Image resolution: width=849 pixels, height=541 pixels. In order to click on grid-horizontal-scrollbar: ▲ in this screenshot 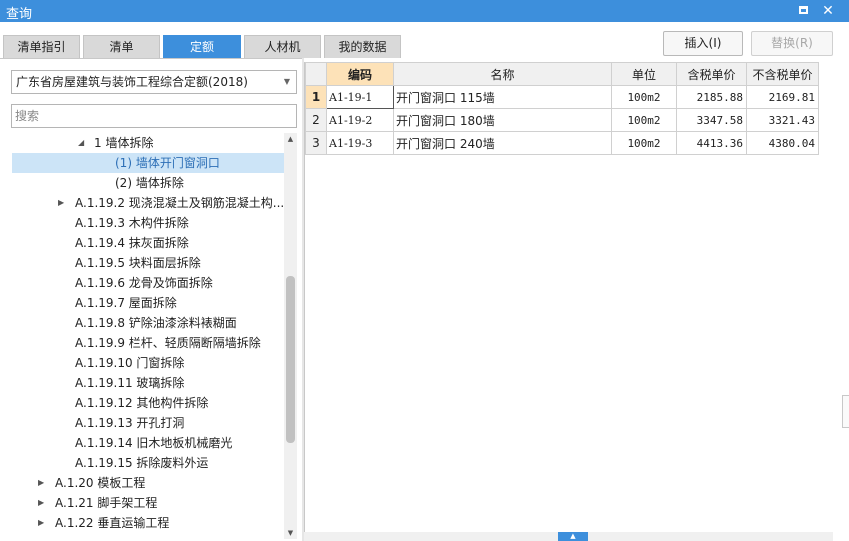, I will do `click(568, 536)`.